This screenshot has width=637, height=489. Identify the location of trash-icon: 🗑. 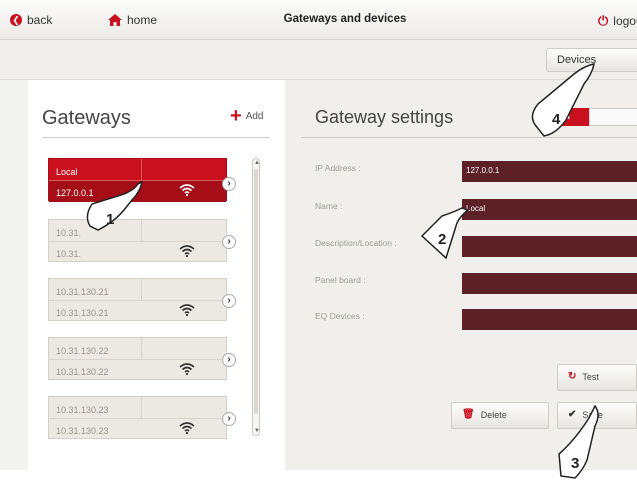
(468, 414).